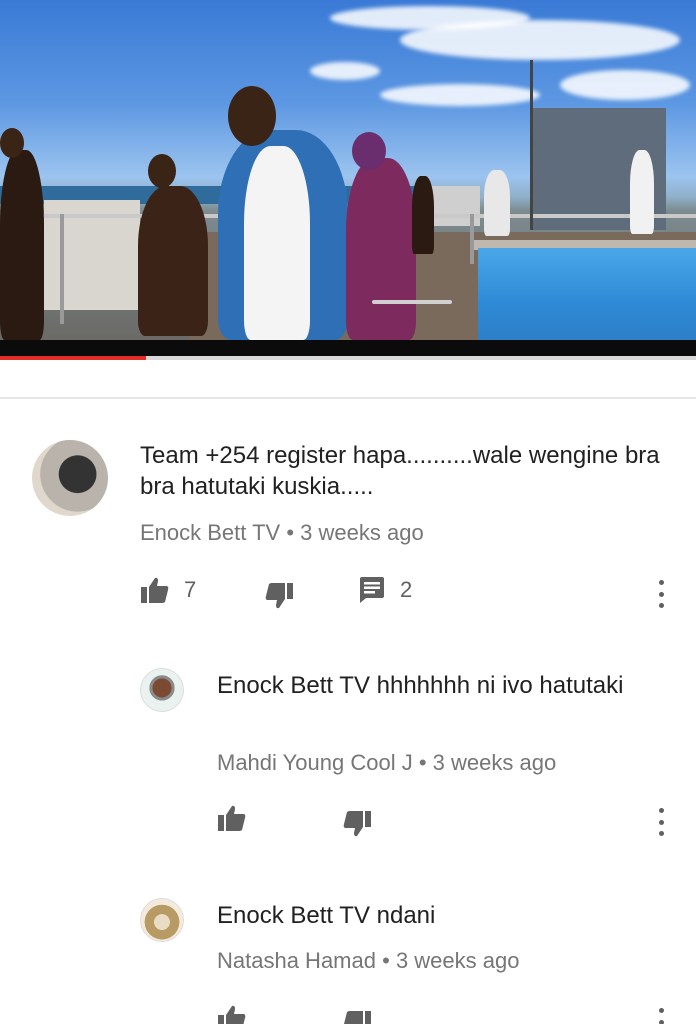 This screenshot has height=1024, width=696. I want to click on comment-meta: Natasha Hamad • 3 weeks ago, so click(368, 961).